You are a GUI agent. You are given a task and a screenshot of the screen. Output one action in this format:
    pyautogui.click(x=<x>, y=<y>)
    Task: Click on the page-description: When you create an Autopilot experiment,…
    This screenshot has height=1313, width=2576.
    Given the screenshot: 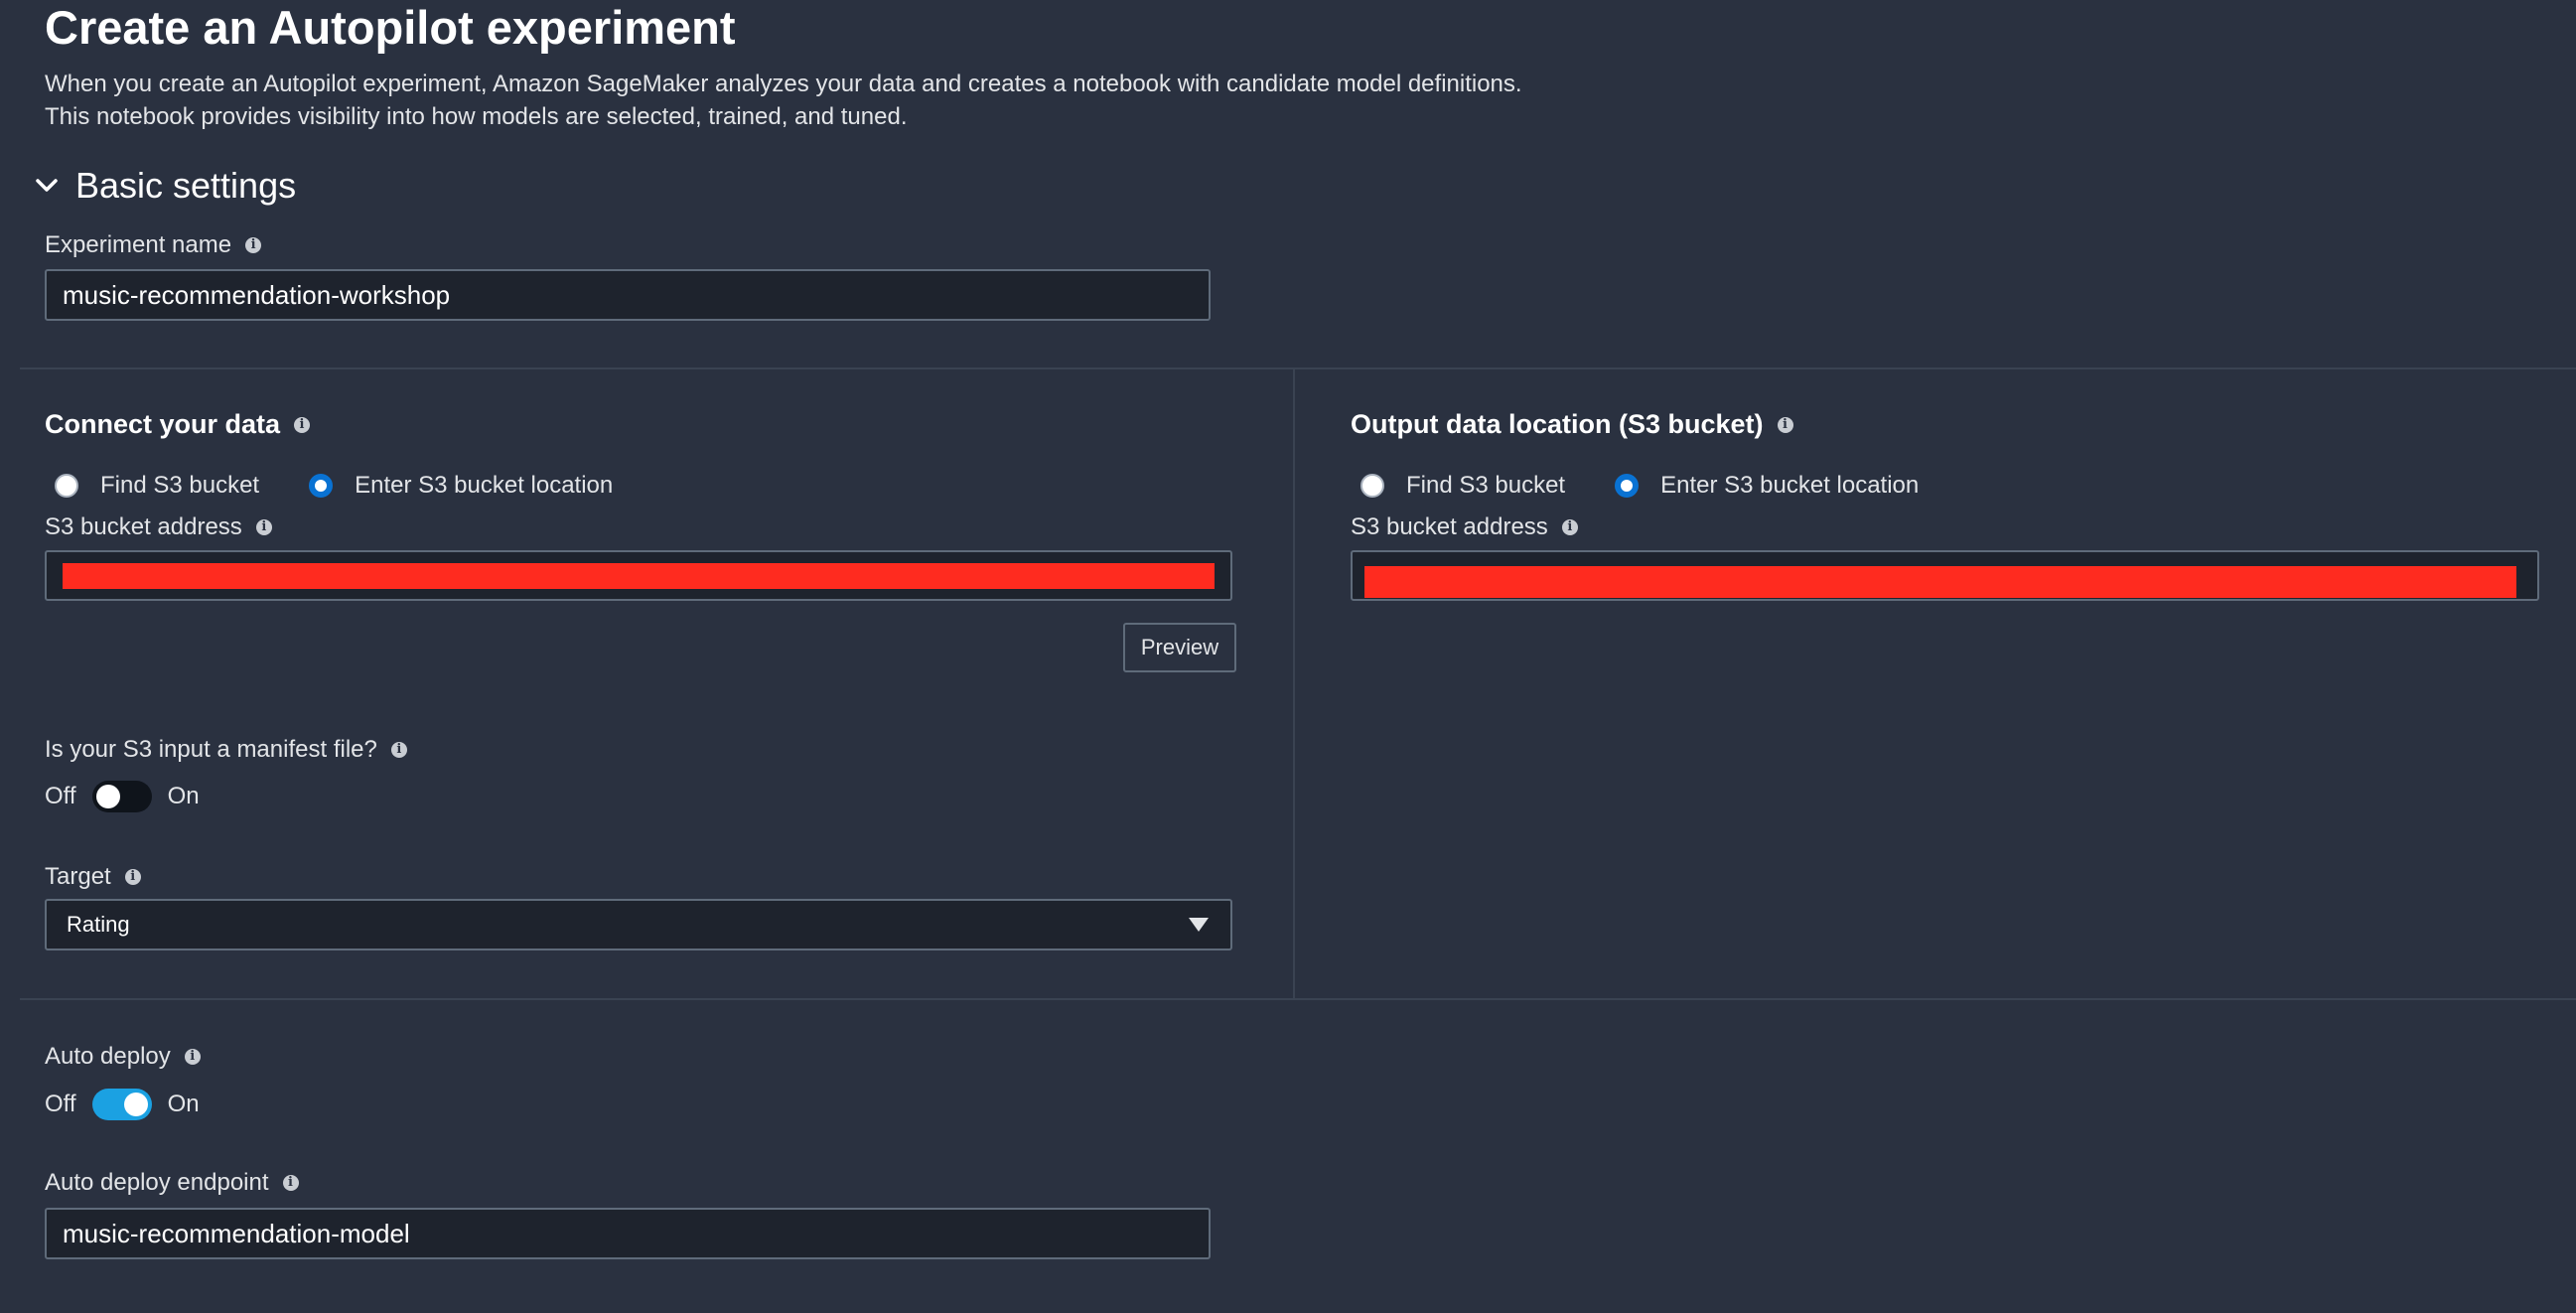 What is the action you would take?
    pyautogui.click(x=784, y=100)
    